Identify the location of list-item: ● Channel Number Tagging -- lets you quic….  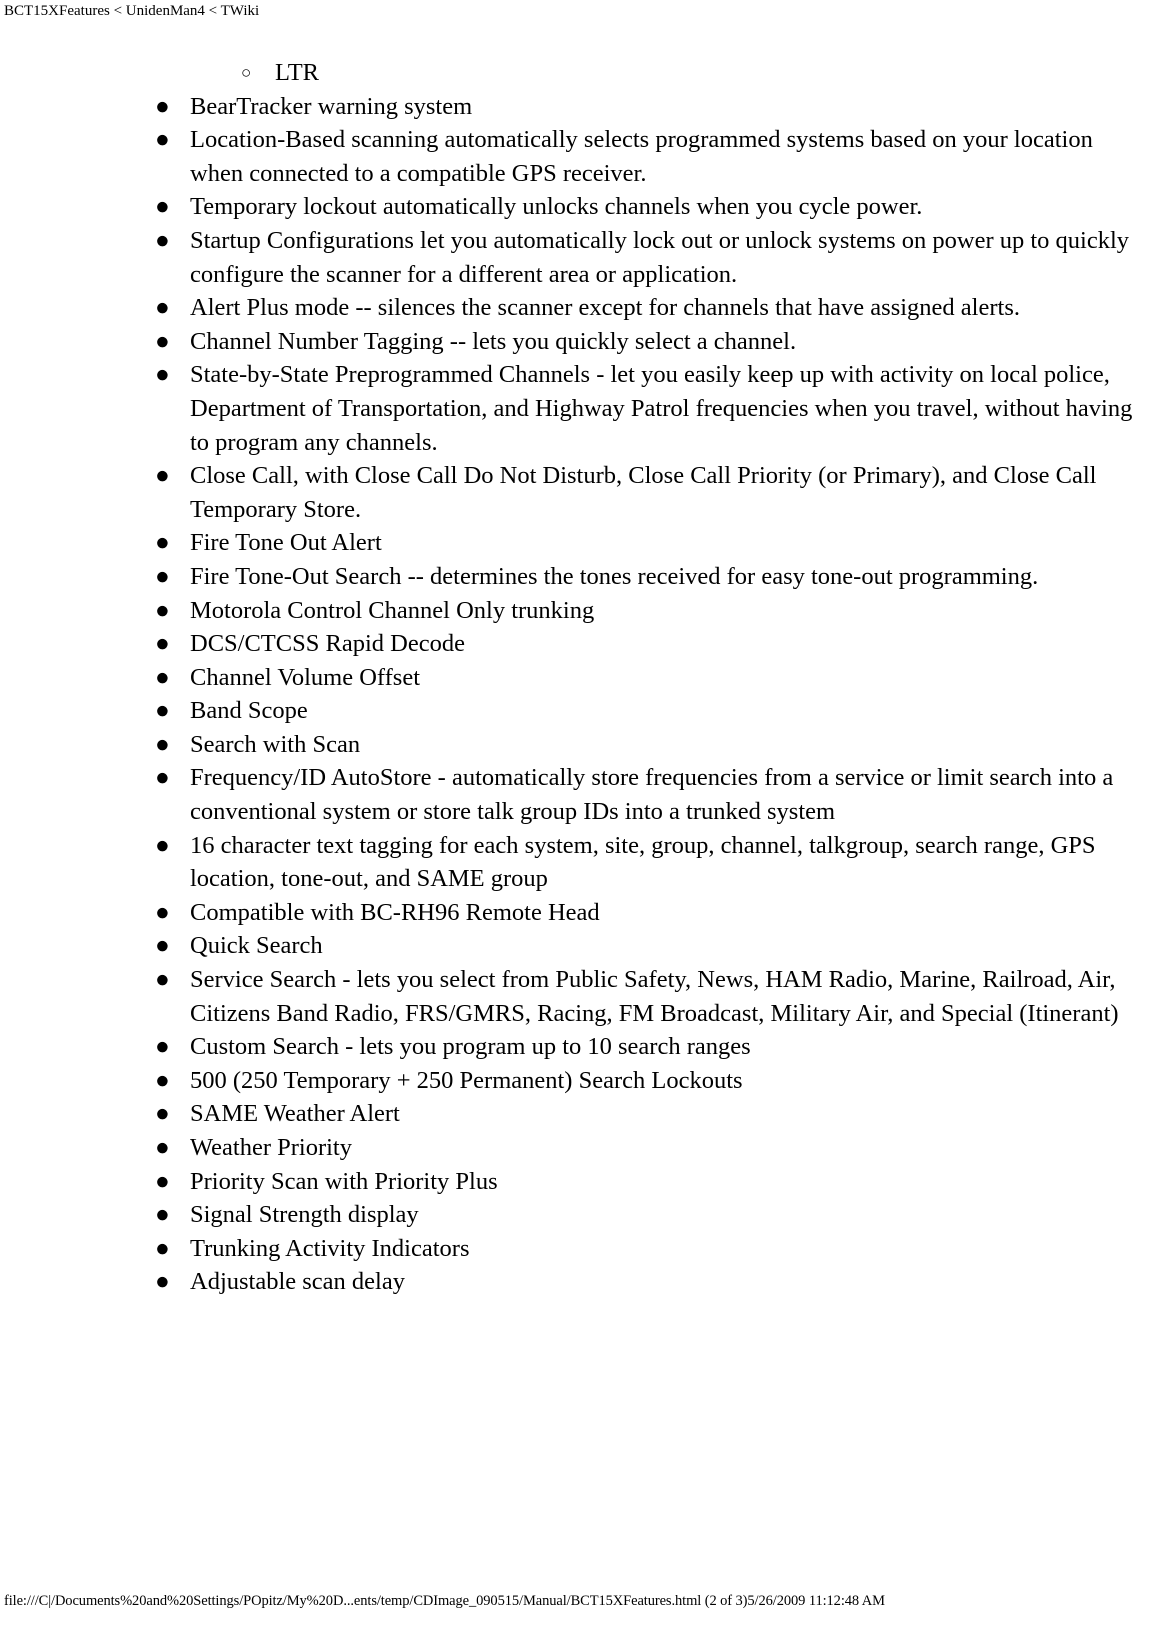
(578, 342).